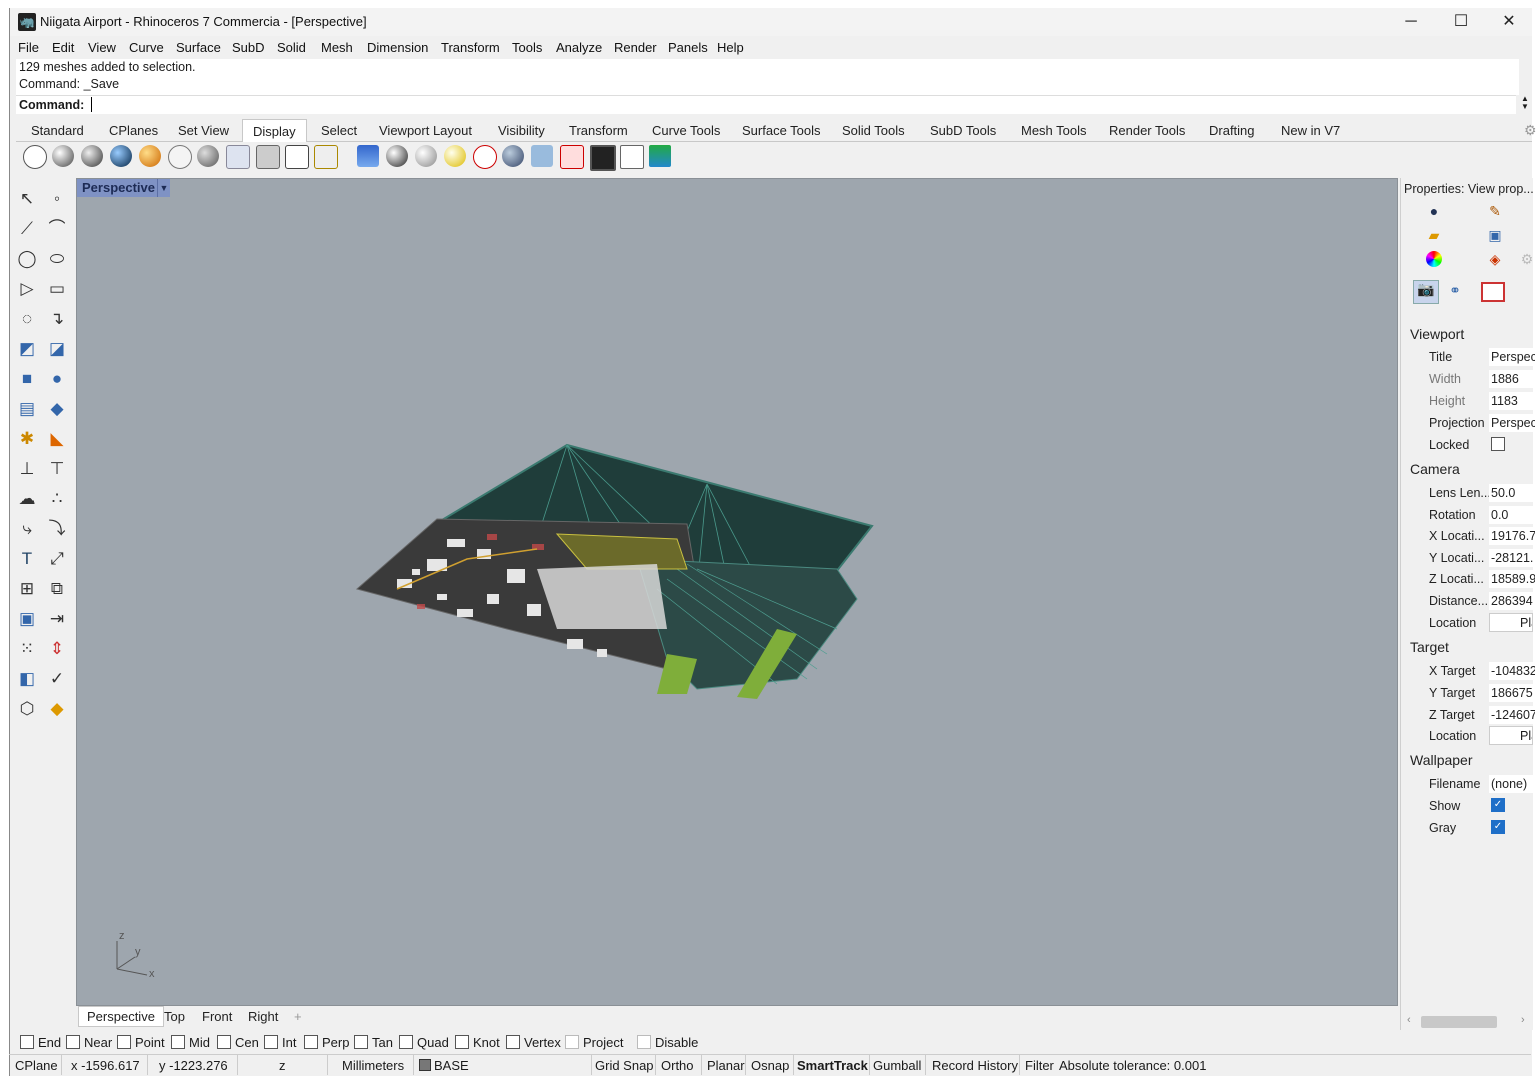 The image size is (1538, 1080). Describe the element at coordinates (1530, 130) in the screenshot. I see `gear-icon: ⚙` at that location.